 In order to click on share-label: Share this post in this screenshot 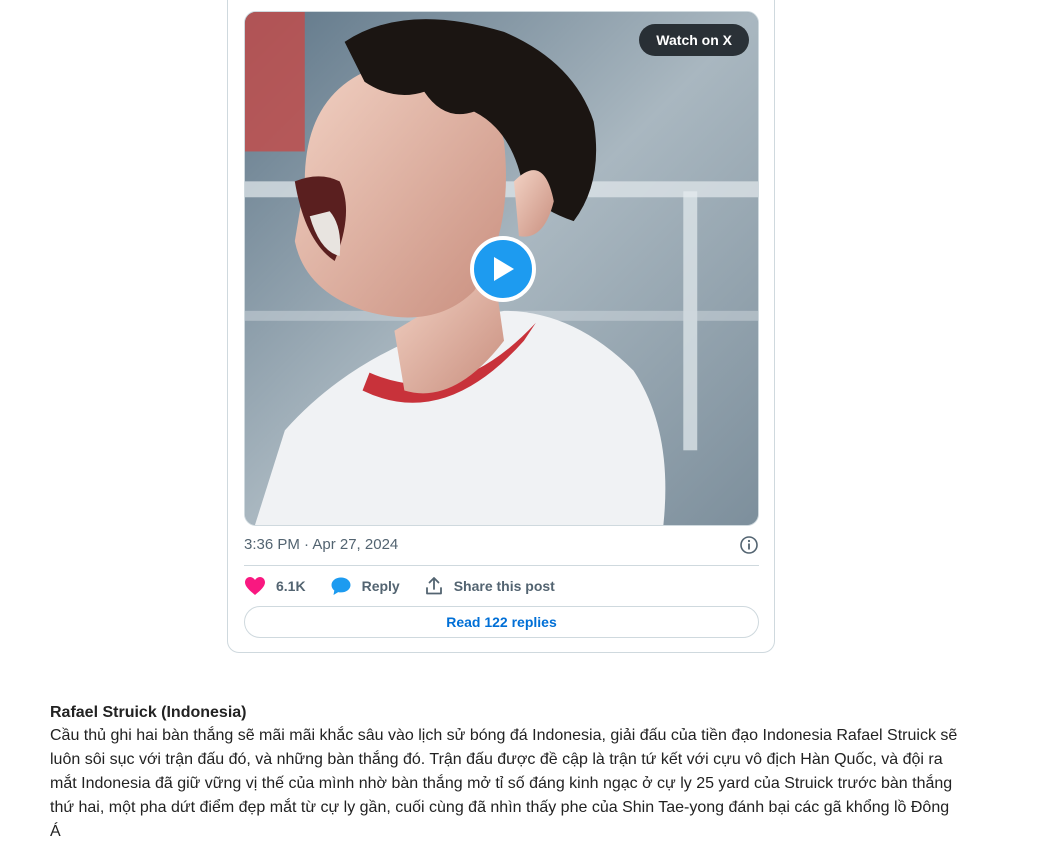, I will do `click(504, 586)`.